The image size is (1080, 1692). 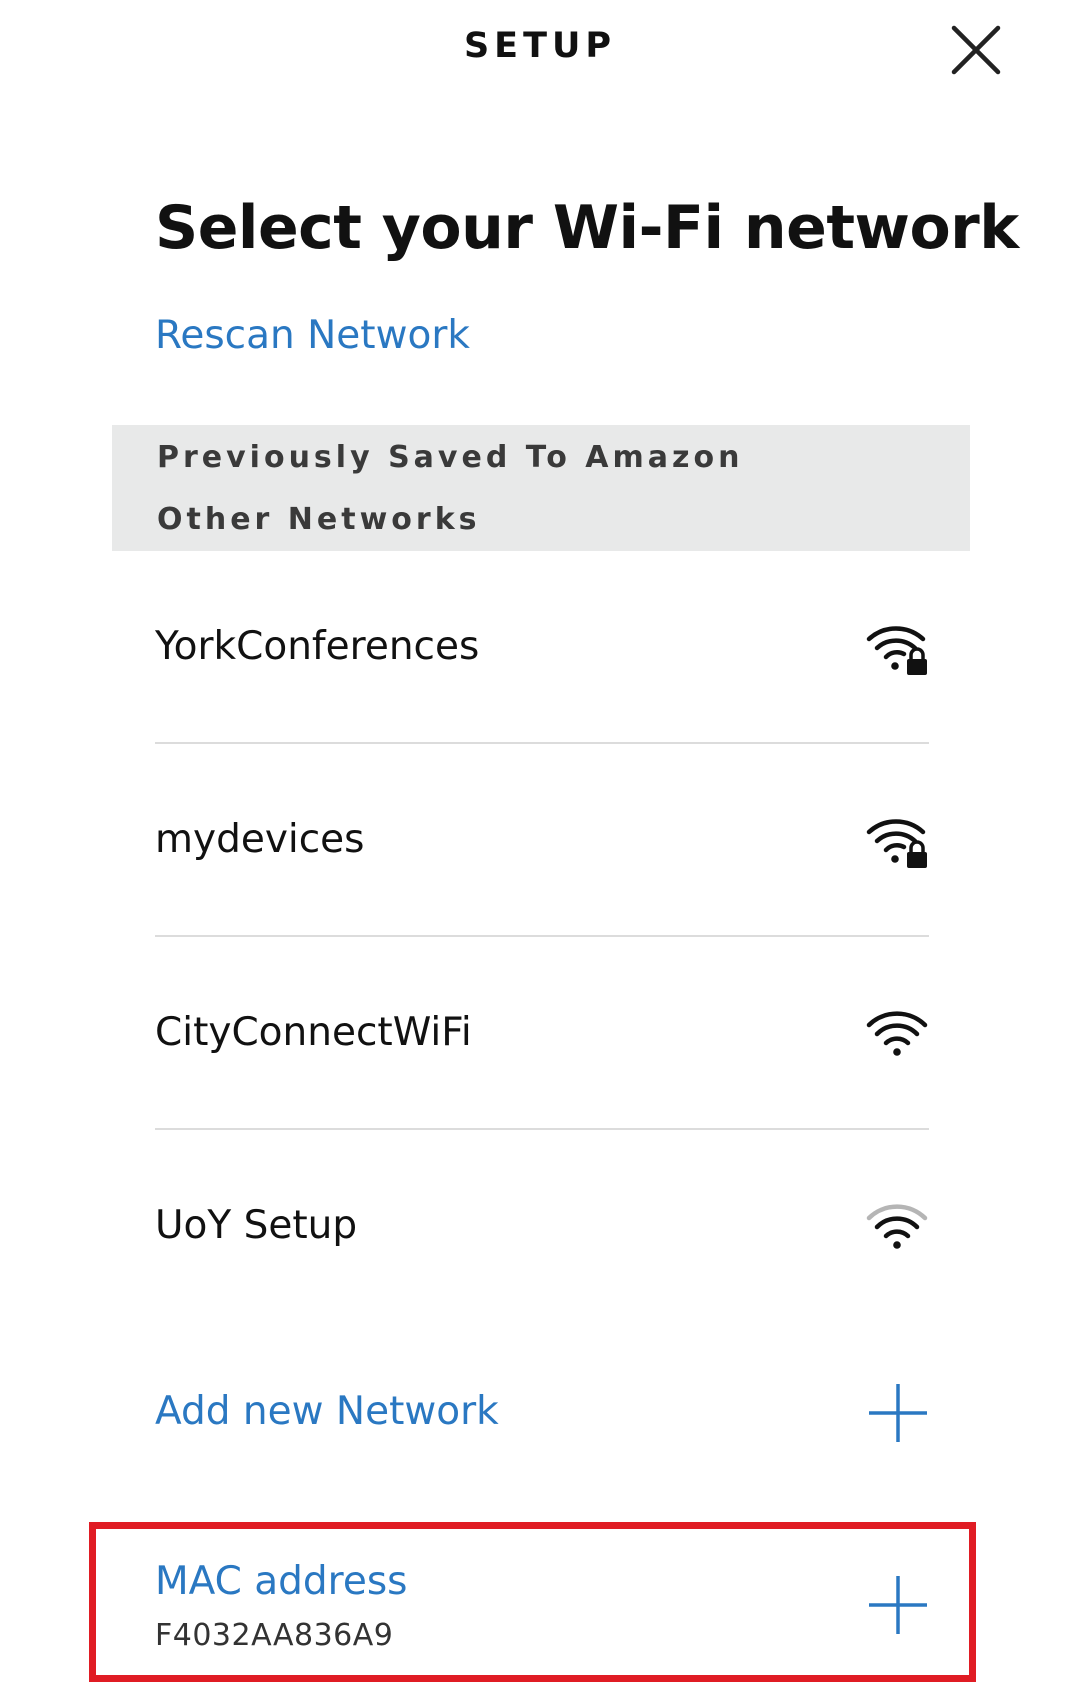 I want to click on network-name: YorkConferences, so click(x=317, y=646).